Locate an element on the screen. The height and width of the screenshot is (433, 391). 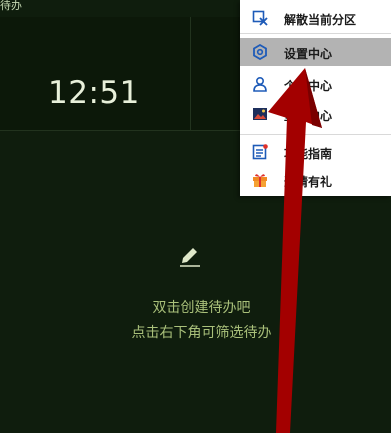
empty-hint-line1: 双击创建待办吧 is located at coordinates (201, 308).